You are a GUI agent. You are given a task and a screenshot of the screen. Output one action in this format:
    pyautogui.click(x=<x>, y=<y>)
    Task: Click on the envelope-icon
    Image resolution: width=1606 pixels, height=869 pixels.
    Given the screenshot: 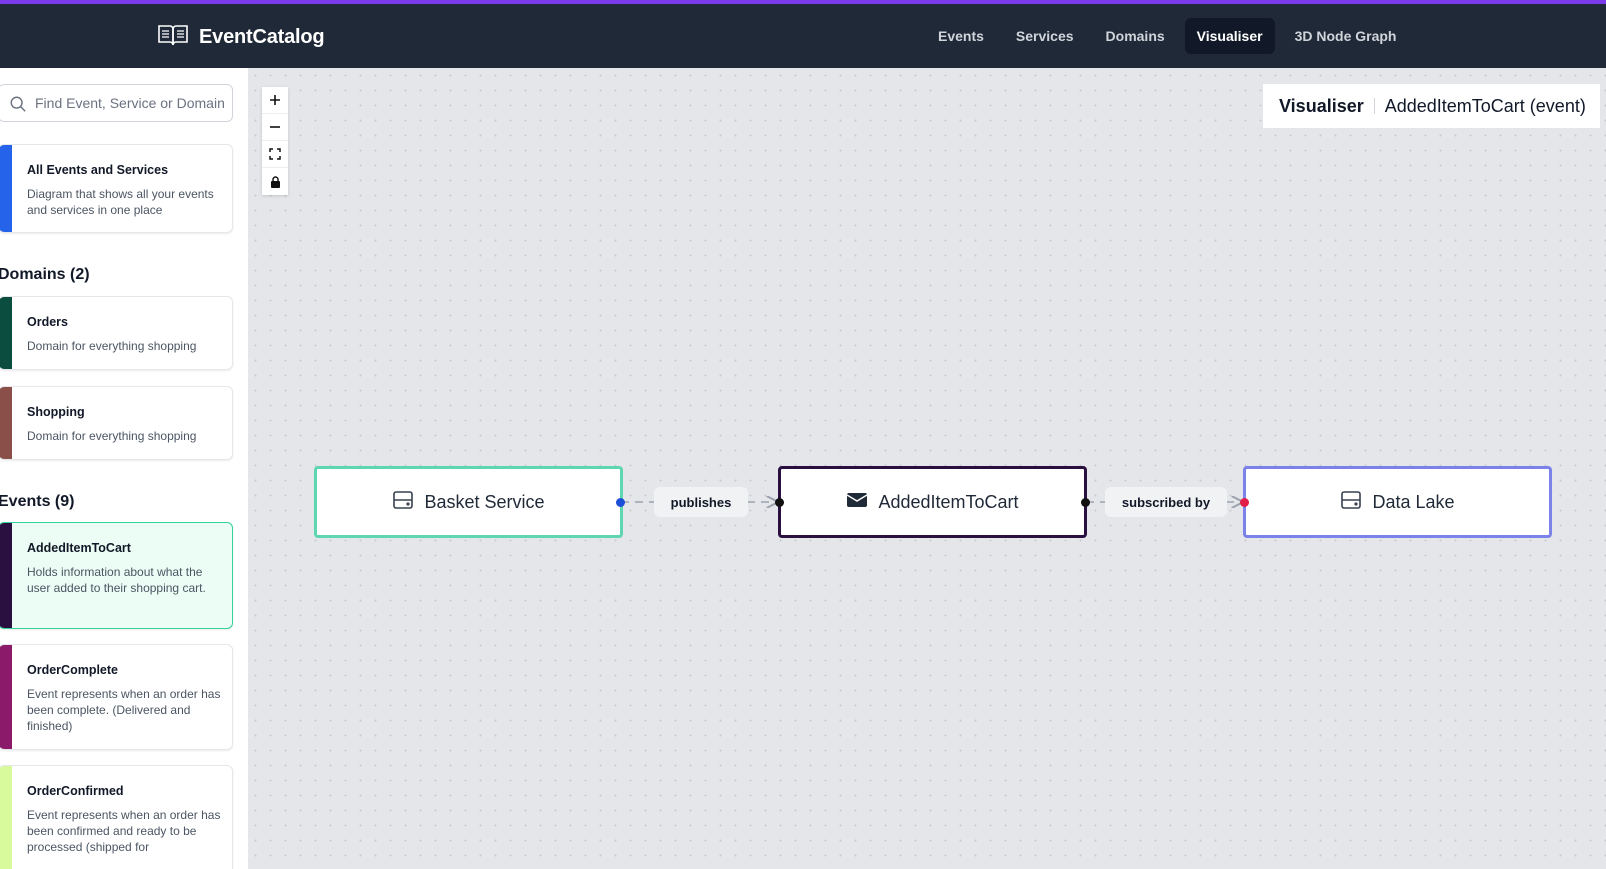 What is the action you would take?
    pyautogui.click(x=857, y=502)
    